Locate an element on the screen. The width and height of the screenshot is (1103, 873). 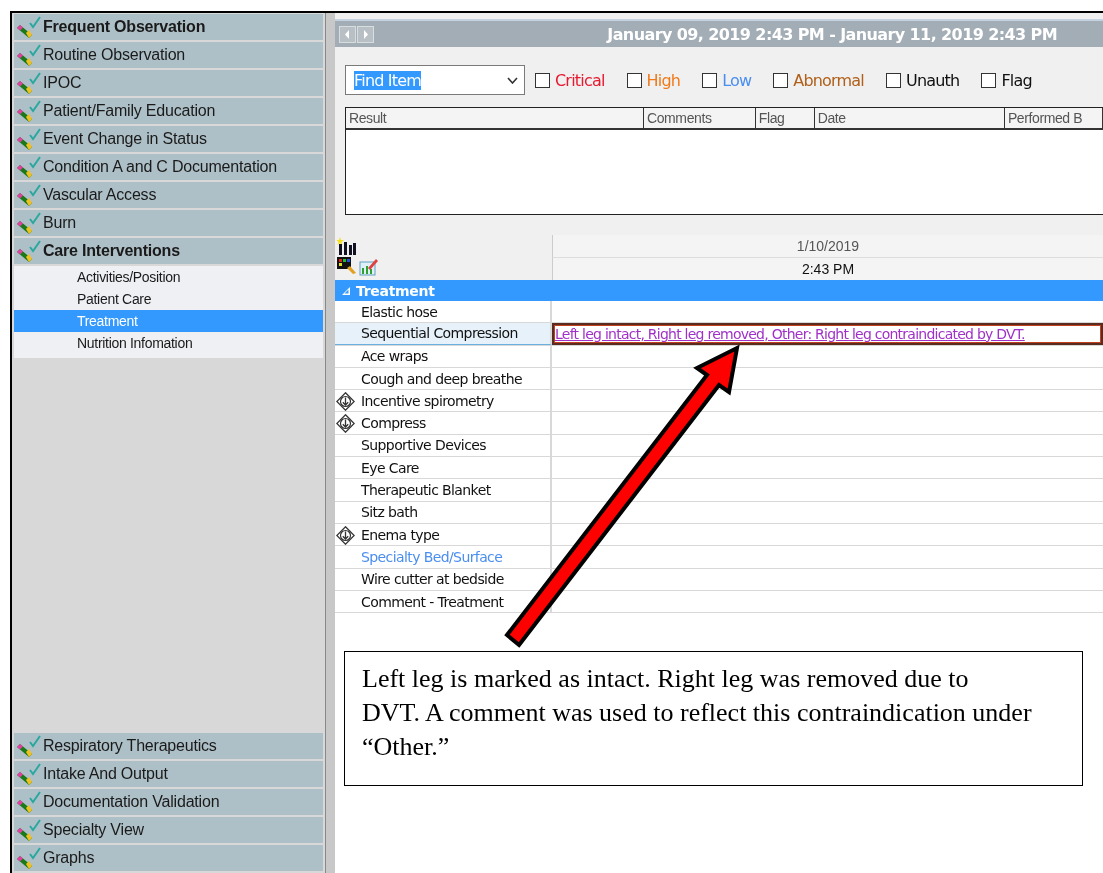
row-label: Eye Care is located at coordinates (390, 467).